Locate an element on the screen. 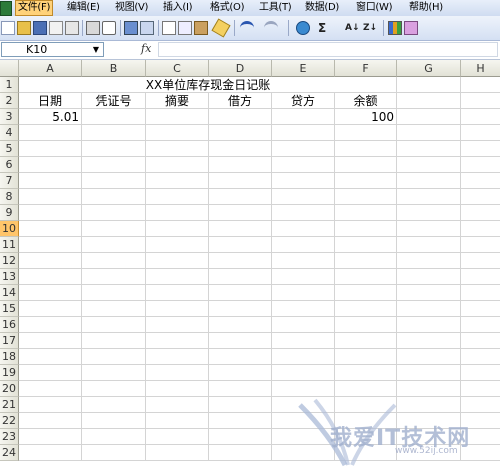 Image resolution: width=500 pixels, height=467 pixels. cell-b15 is located at coordinates (114, 309).